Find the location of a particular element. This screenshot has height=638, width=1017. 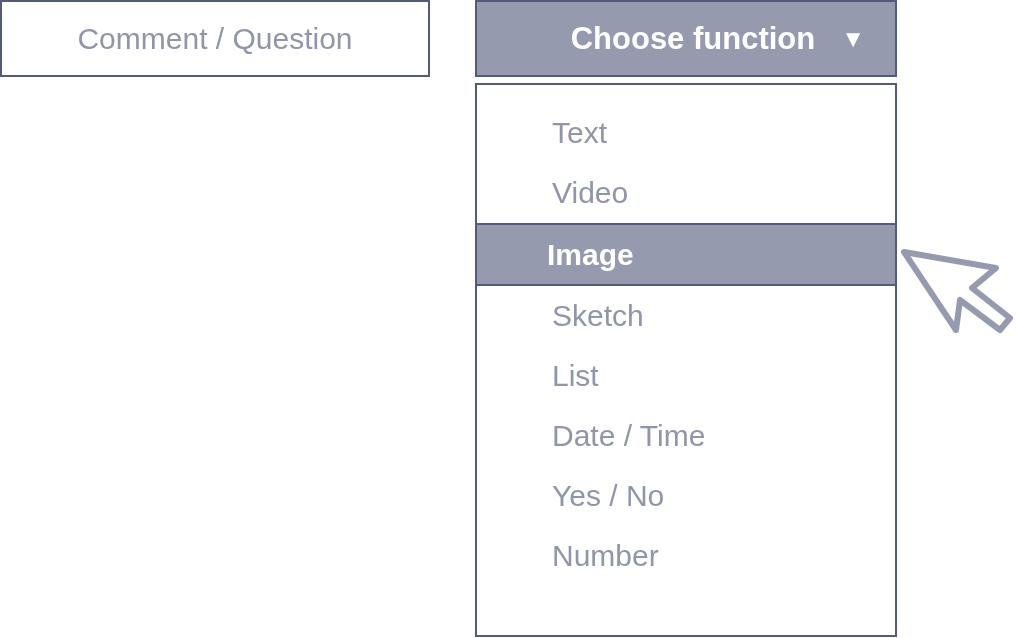

menu-option: Text is located at coordinates (686, 133).